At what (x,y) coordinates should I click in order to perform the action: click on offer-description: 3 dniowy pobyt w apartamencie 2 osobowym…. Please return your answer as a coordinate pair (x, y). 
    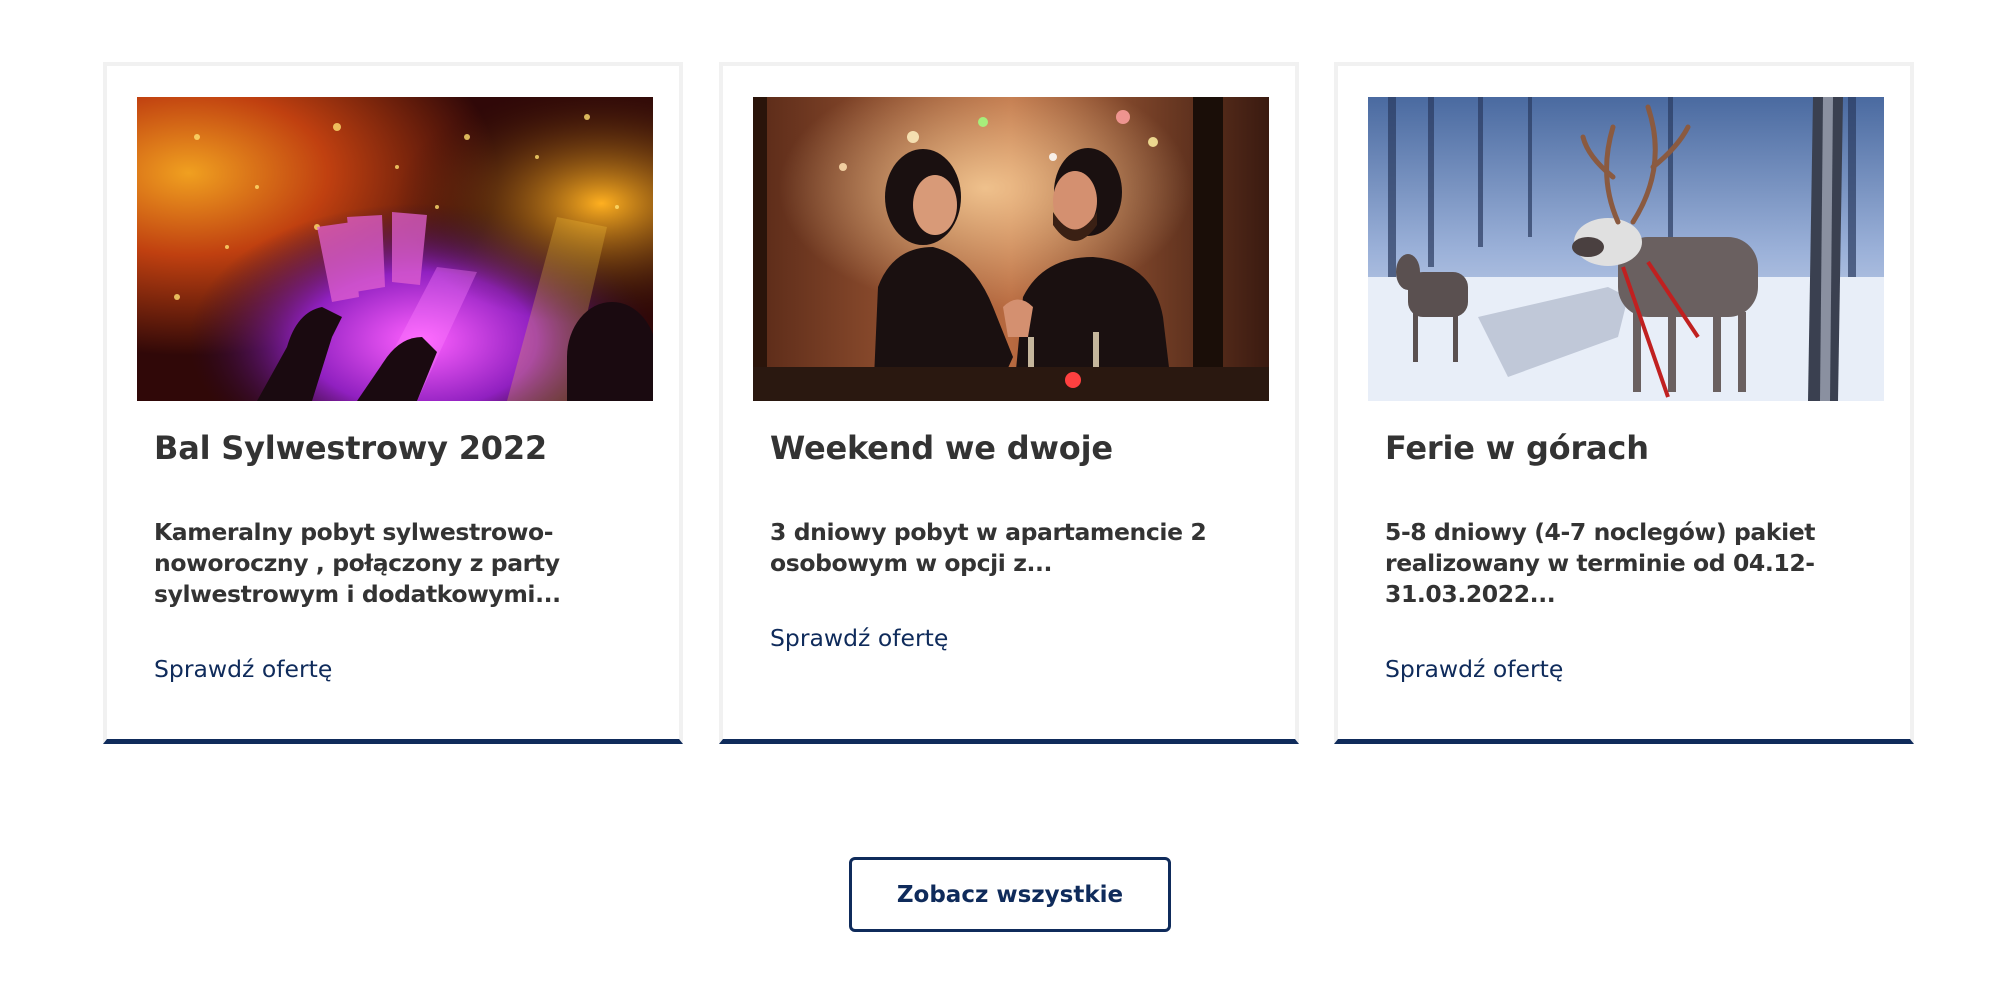
    Looking at the image, I should click on (988, 547).